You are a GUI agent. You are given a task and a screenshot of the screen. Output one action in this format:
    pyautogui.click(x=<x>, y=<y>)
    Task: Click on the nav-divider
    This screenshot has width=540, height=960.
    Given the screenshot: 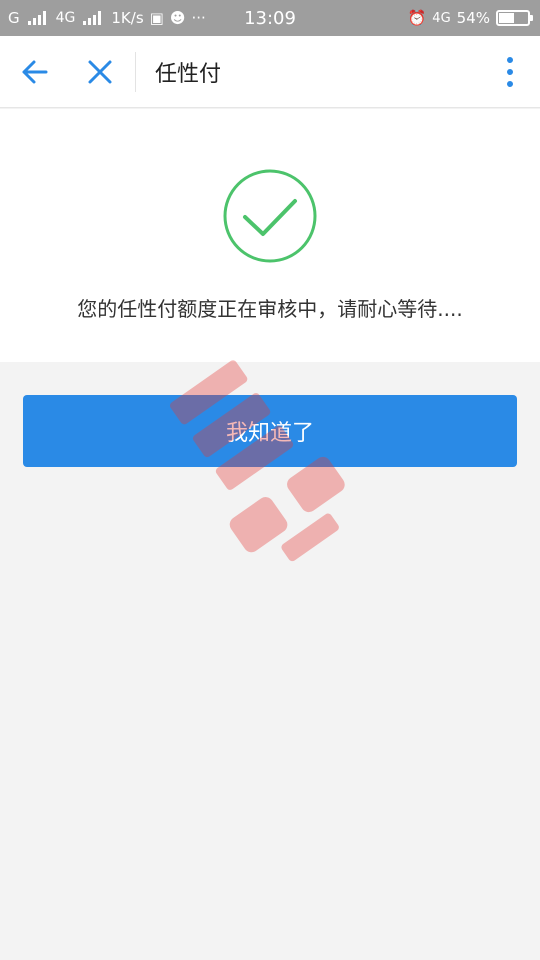 What is the action you would take?
    pyautogui.click(x=135, y=72)
    